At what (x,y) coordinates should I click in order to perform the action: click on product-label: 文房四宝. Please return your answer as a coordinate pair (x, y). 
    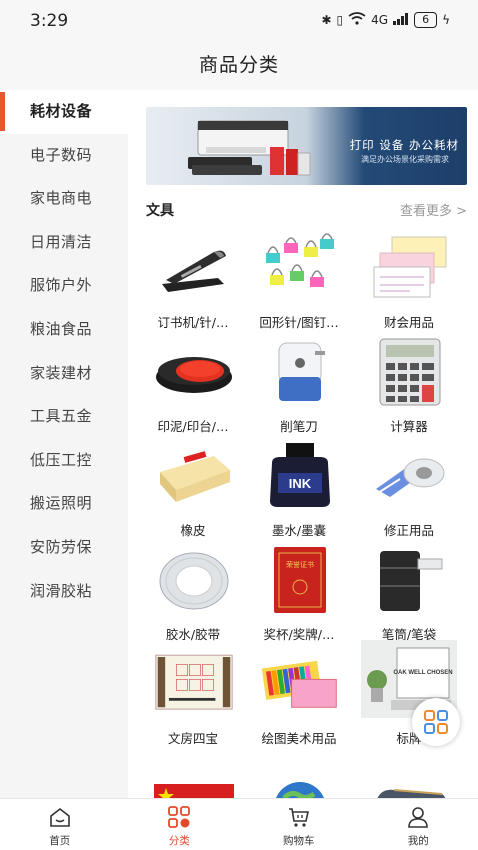
    Looking at the image, I should click on (192, 738).